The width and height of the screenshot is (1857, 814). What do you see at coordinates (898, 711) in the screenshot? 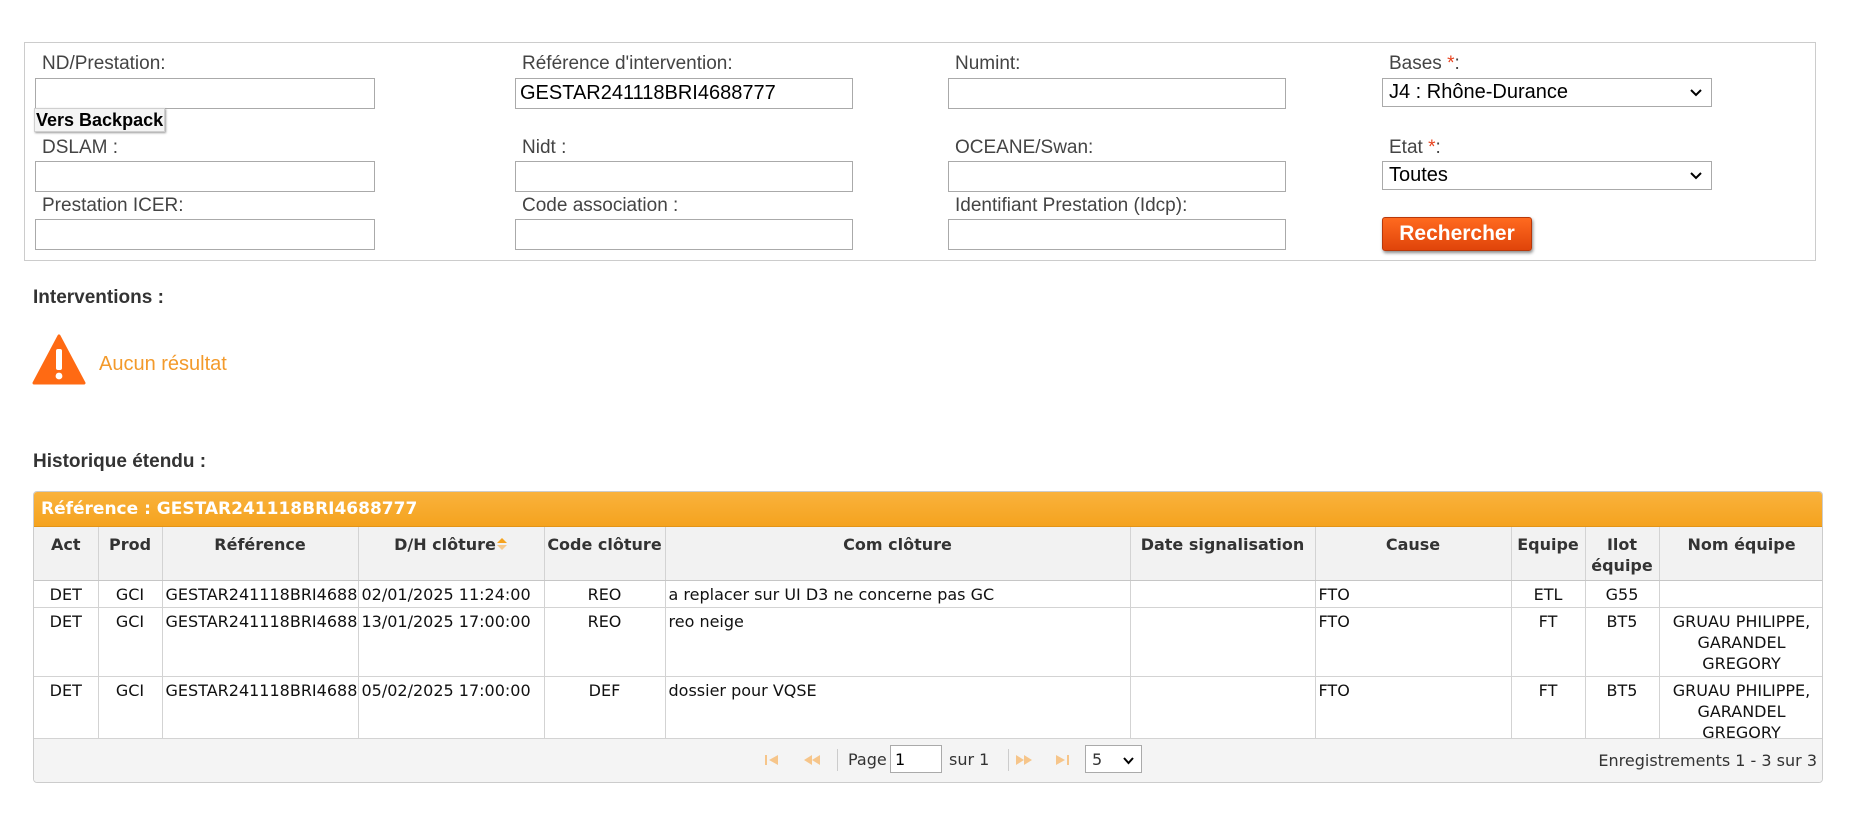
I see `cell-com-cloture: dossier pour VQSE` at bounding box center [898, 711].